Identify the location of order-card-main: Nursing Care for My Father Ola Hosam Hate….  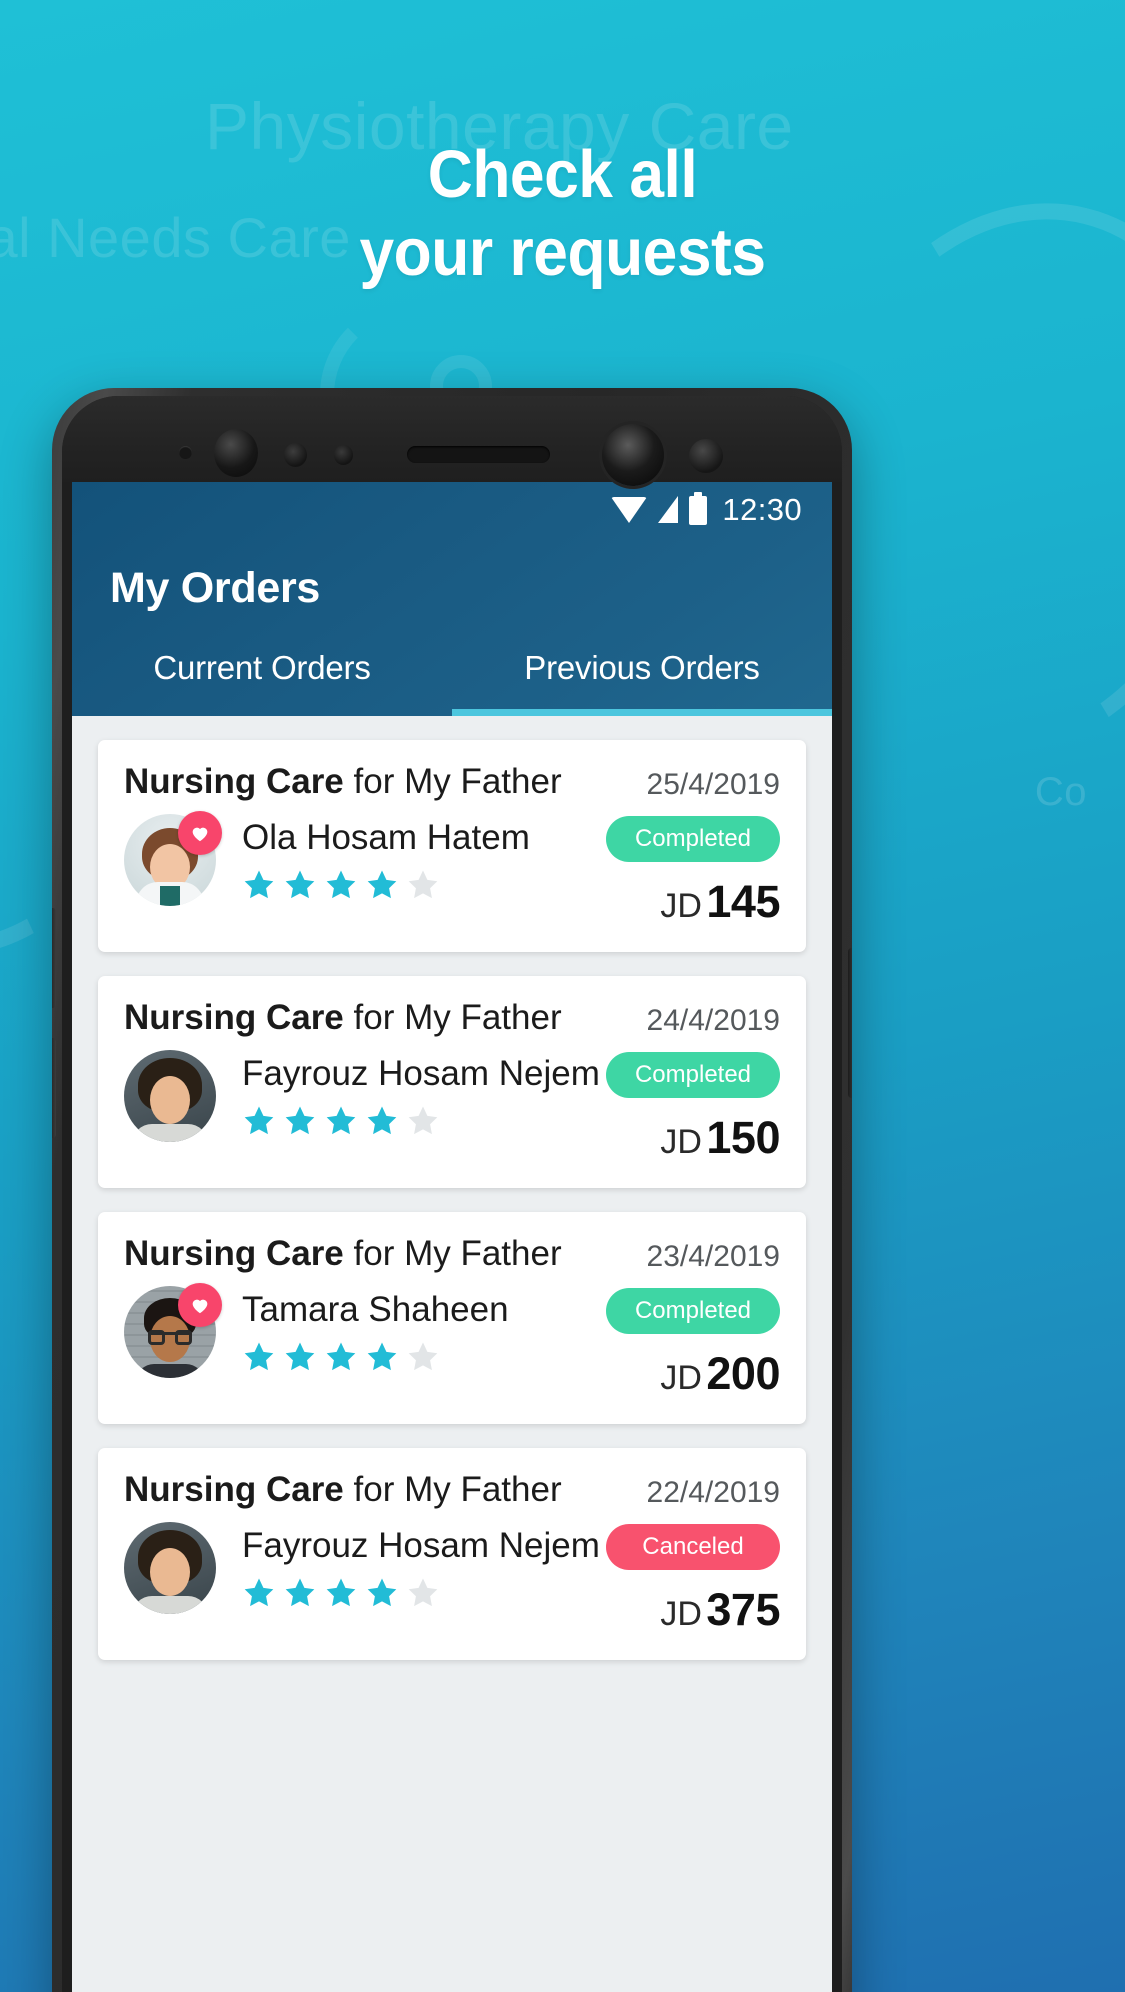
(343, 845).